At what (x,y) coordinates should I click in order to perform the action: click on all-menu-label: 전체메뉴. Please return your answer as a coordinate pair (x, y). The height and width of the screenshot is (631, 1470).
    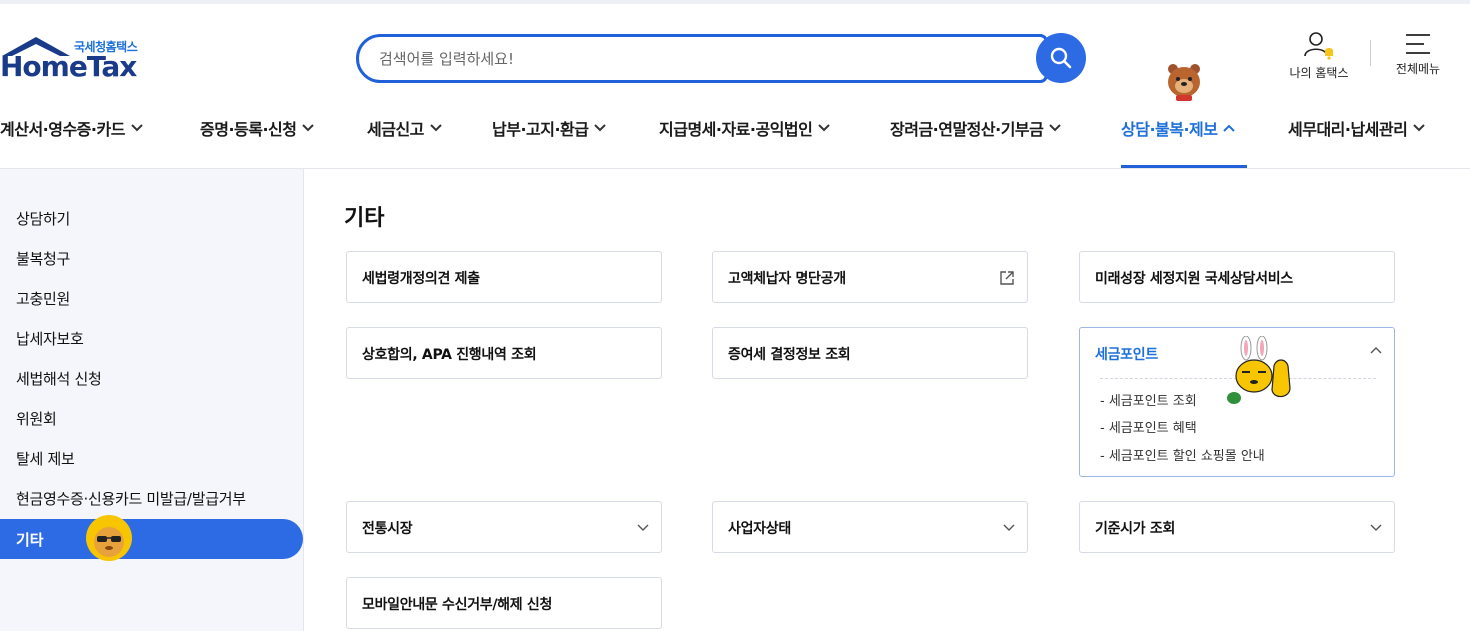
    Looking at the image, I should click on (1418, 69).